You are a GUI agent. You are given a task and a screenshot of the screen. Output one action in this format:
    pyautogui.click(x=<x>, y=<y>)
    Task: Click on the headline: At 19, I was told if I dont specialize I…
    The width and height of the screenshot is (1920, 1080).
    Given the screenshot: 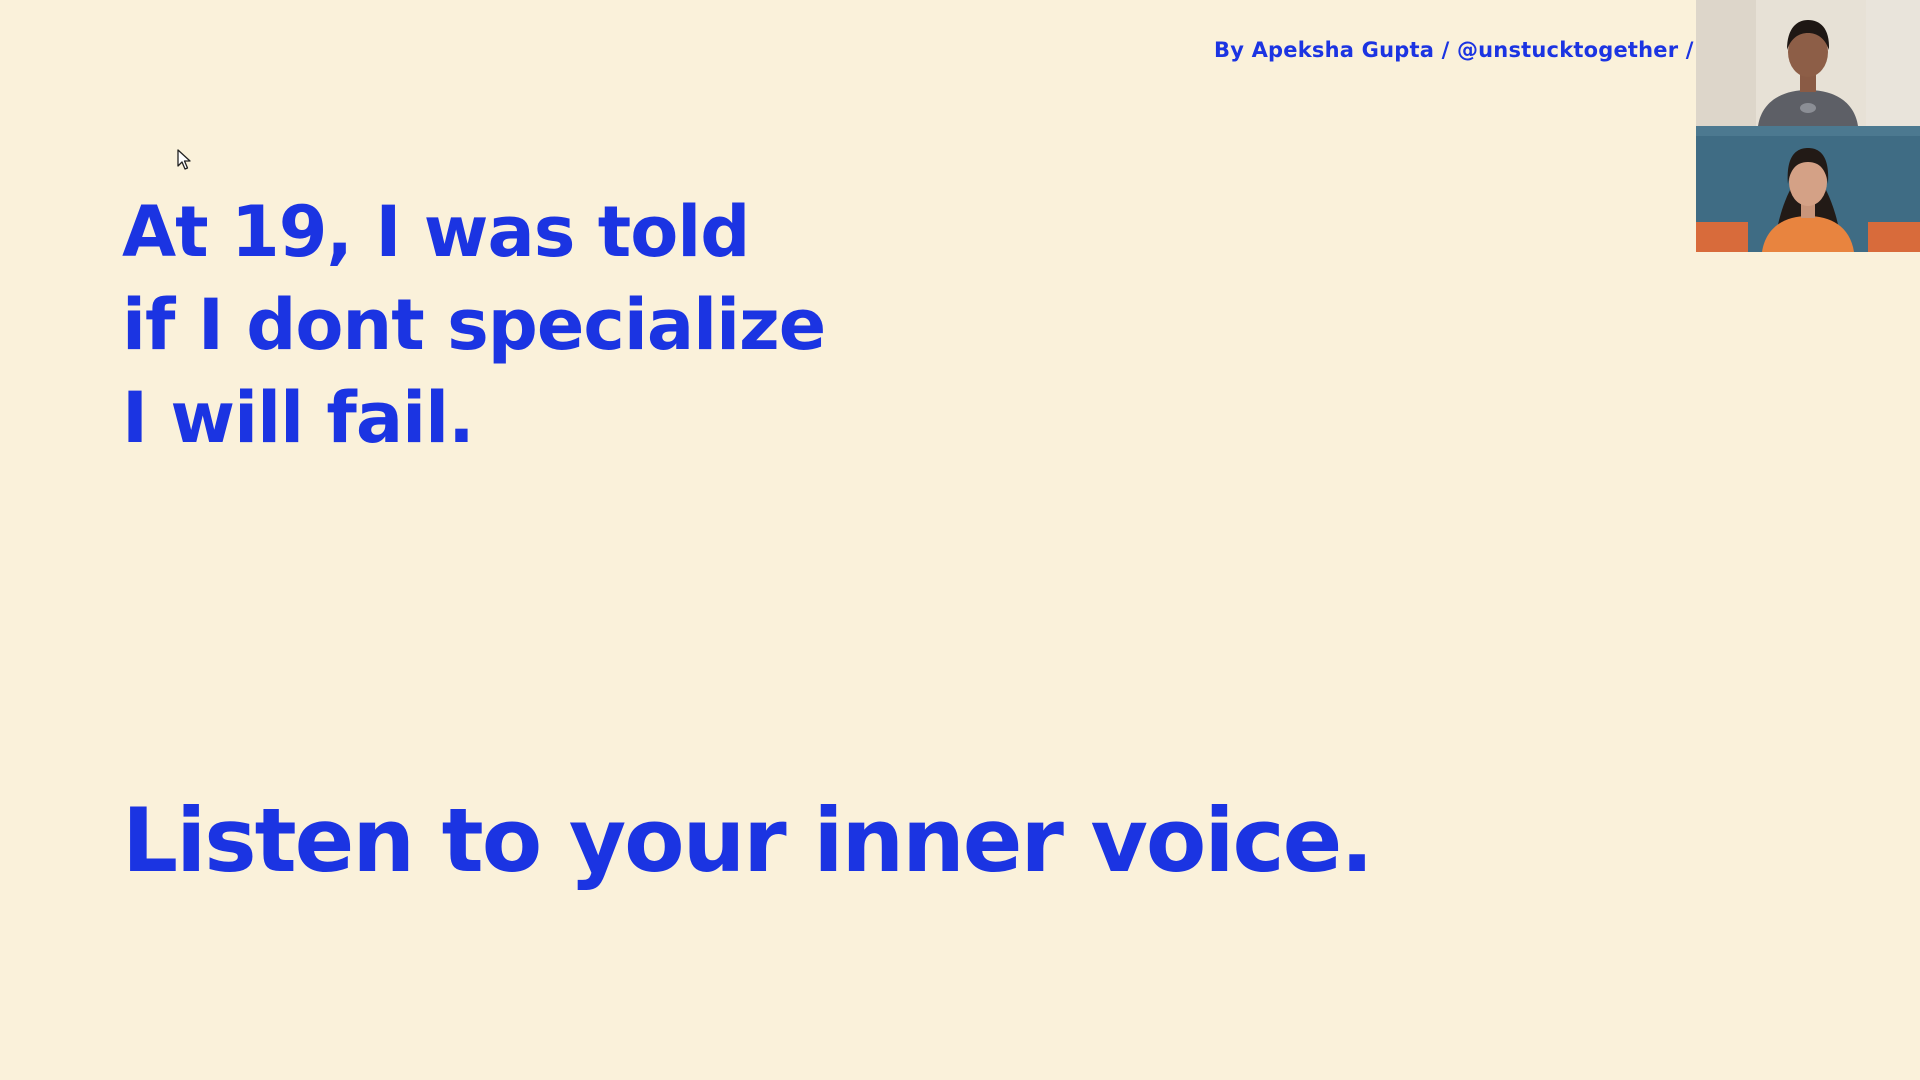 What is the action you would take?
    pyautogui.click(x=474, y=325)
    